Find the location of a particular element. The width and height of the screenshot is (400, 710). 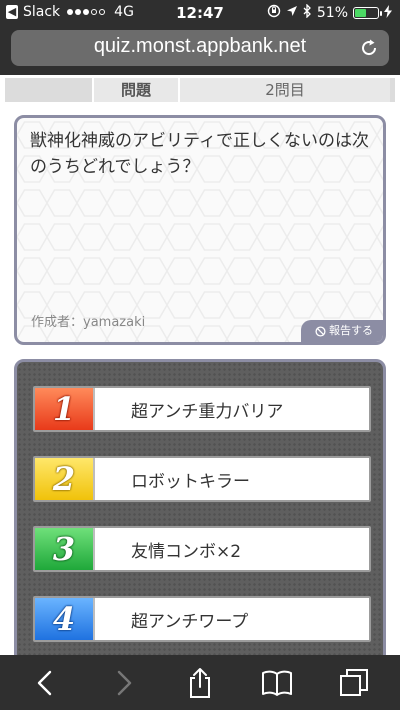

question-header: 問題 2問目 is located at coordinates (200, 90).